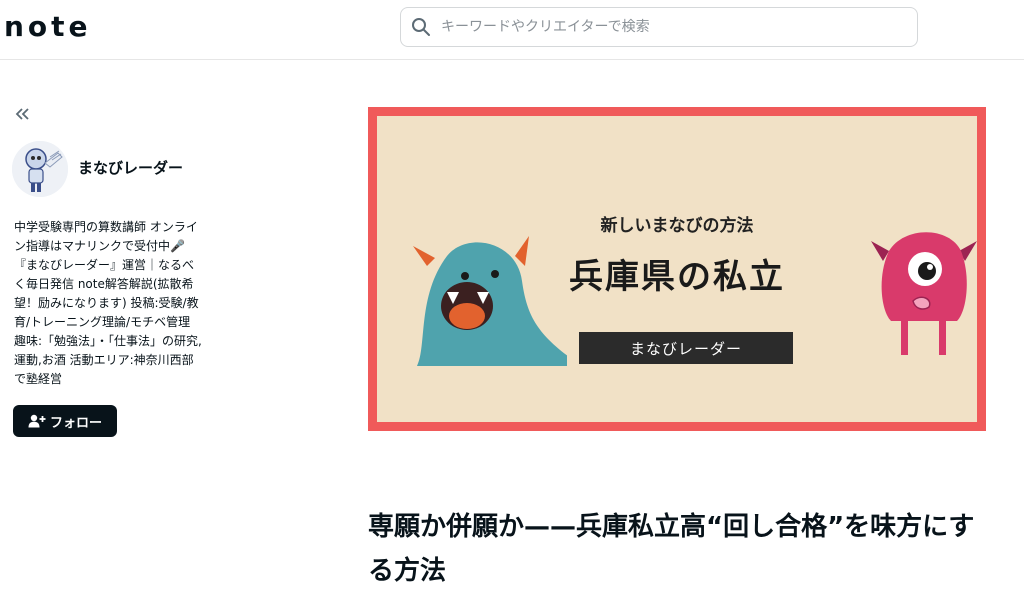 The image size is (1024, 604). I want to click on double-chevron-left-icon, so click(22, 114).